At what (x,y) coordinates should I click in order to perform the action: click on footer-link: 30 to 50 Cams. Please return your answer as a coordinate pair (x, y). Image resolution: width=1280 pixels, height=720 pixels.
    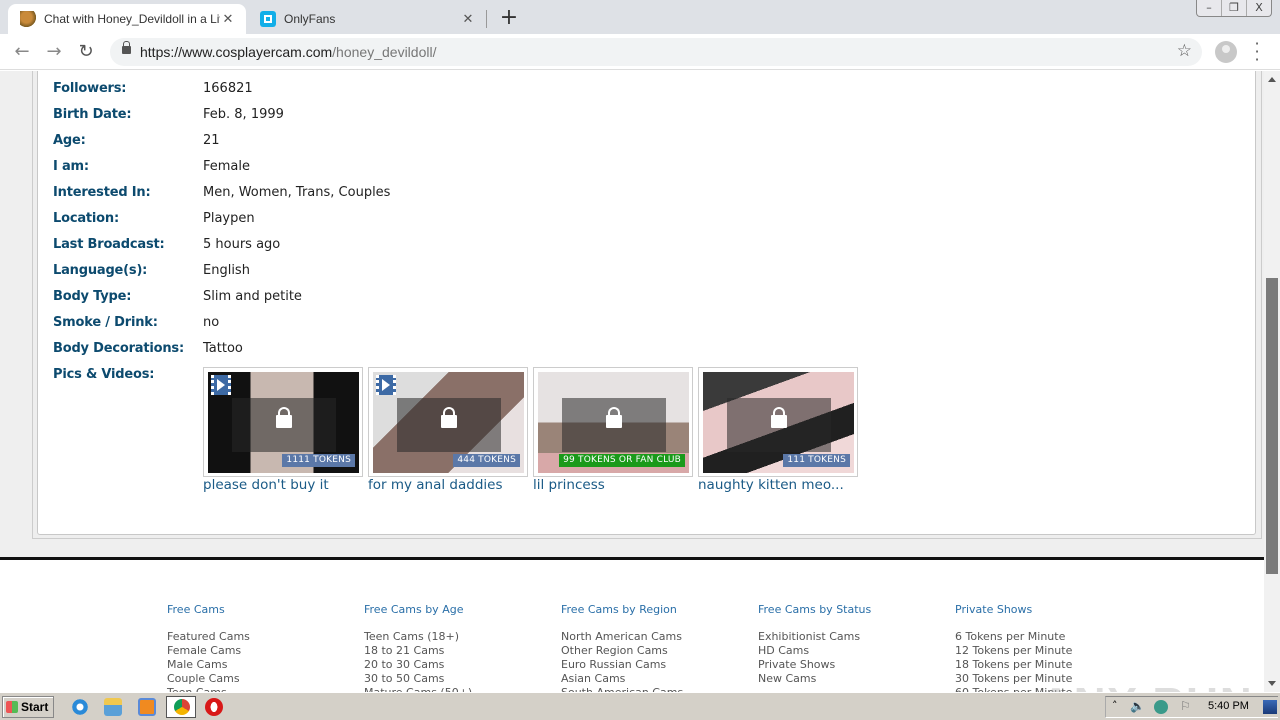
    Looking at the image, I should click on (418, 679).